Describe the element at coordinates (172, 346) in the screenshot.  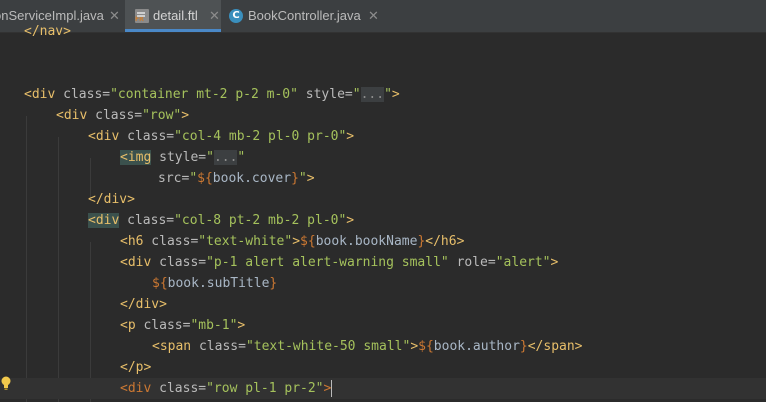
I see `code-token: <span` at that location.